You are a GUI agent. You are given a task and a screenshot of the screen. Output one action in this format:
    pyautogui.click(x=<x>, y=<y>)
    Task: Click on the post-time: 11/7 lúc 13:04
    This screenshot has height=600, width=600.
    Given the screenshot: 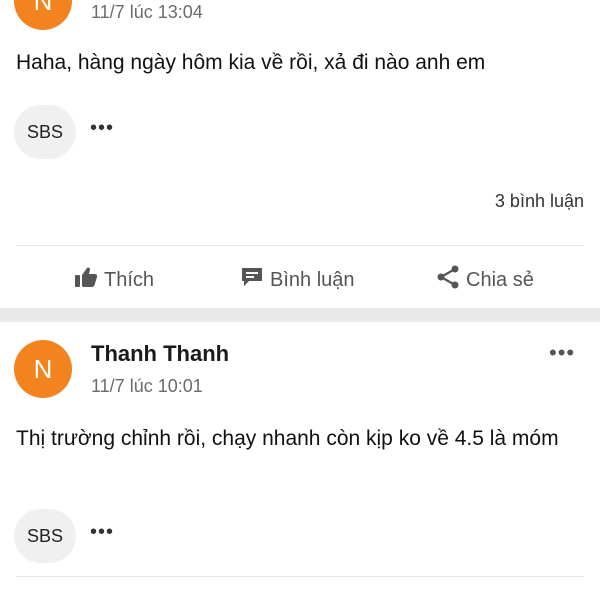 What is the action you would take?
    pyautogui.click(x=147, y=12)
    